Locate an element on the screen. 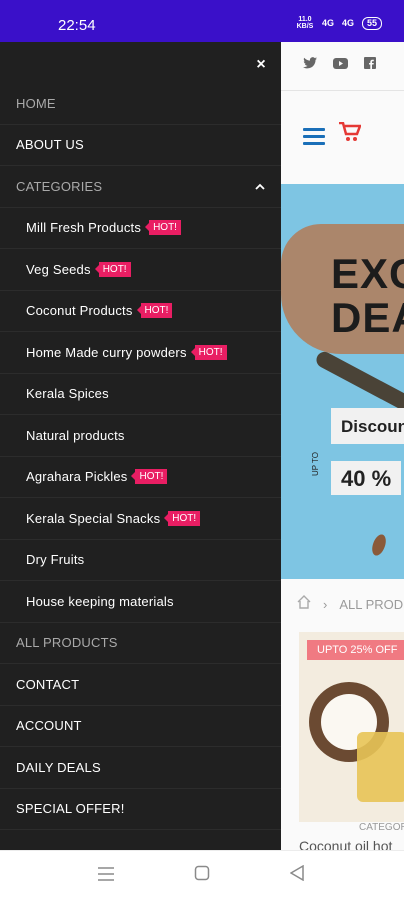  submenu-item-mill-fresh-products: Mill Fresh Products HOT! is located at coordinates (140, 228).